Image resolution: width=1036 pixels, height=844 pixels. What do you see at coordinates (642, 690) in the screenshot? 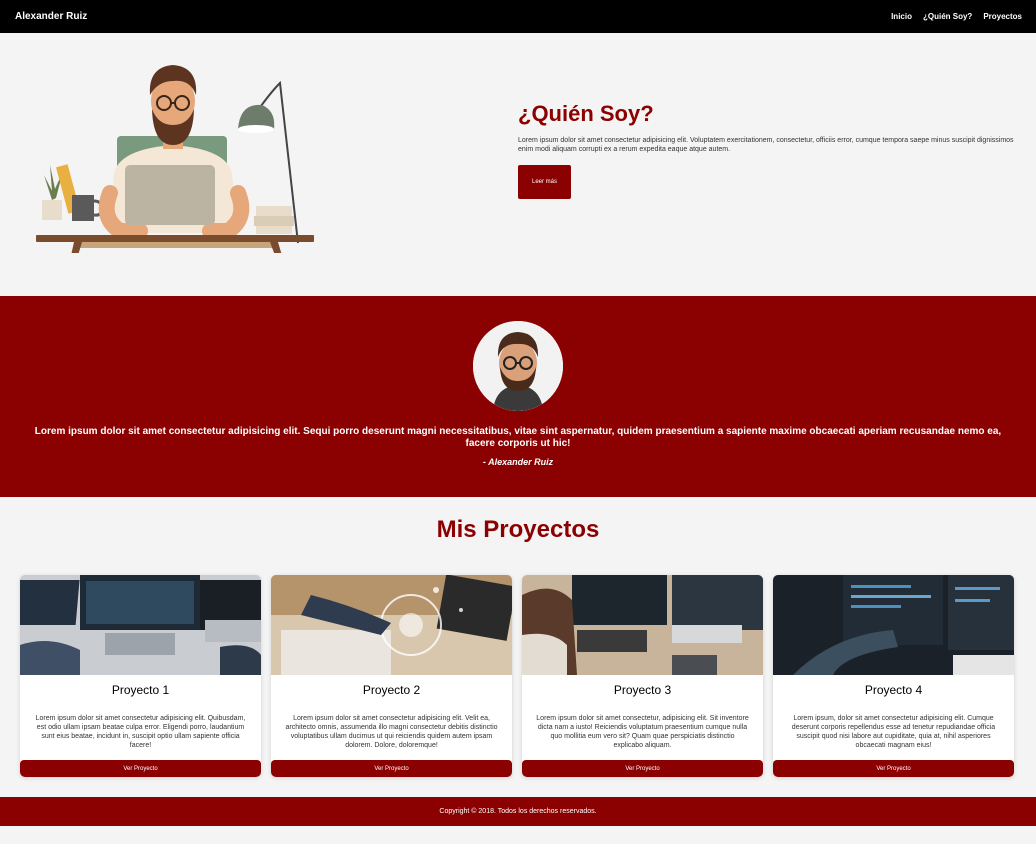
I see `project-3-title: Proyecto 3` at bounding box center [642, 690].